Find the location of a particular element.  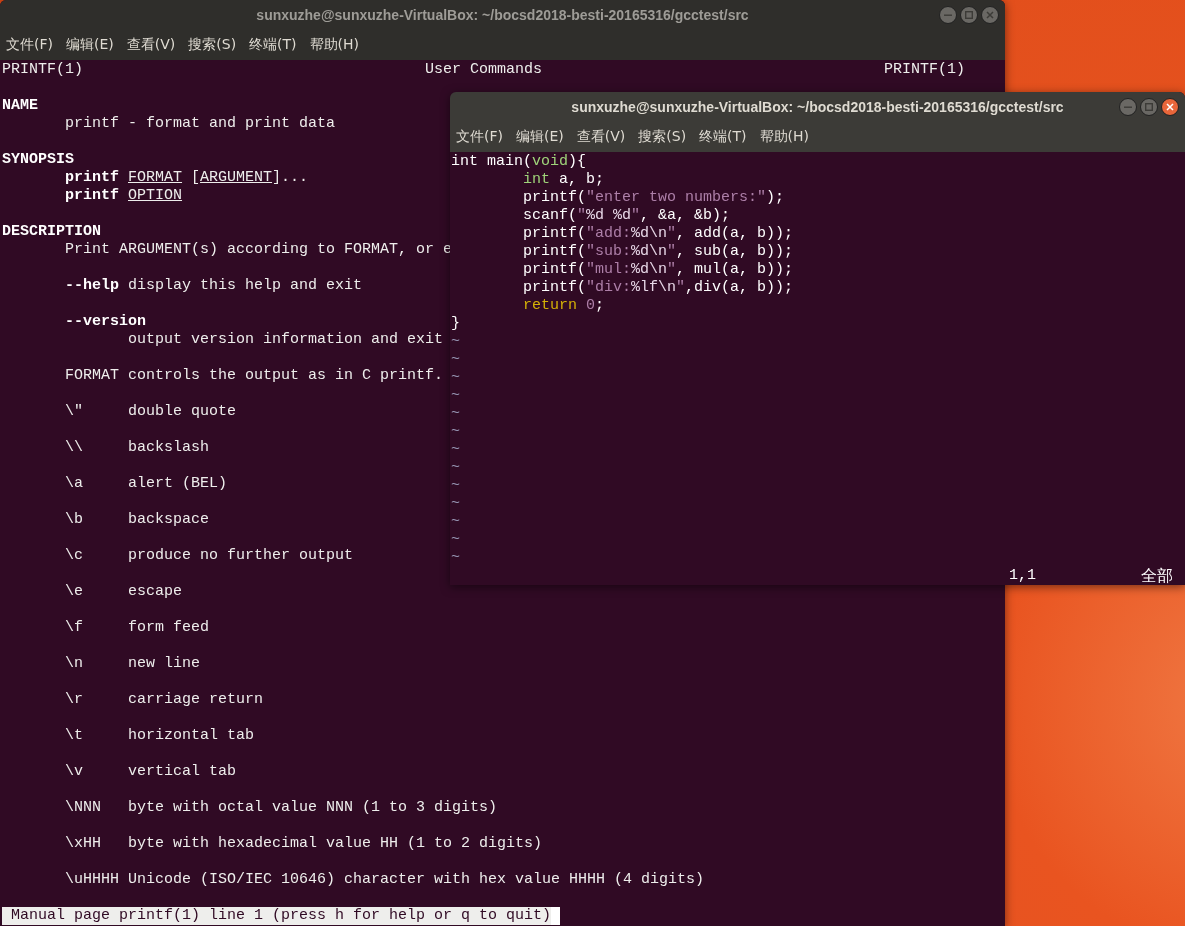

escape-description: backspace is located at coordinates (168, 520).